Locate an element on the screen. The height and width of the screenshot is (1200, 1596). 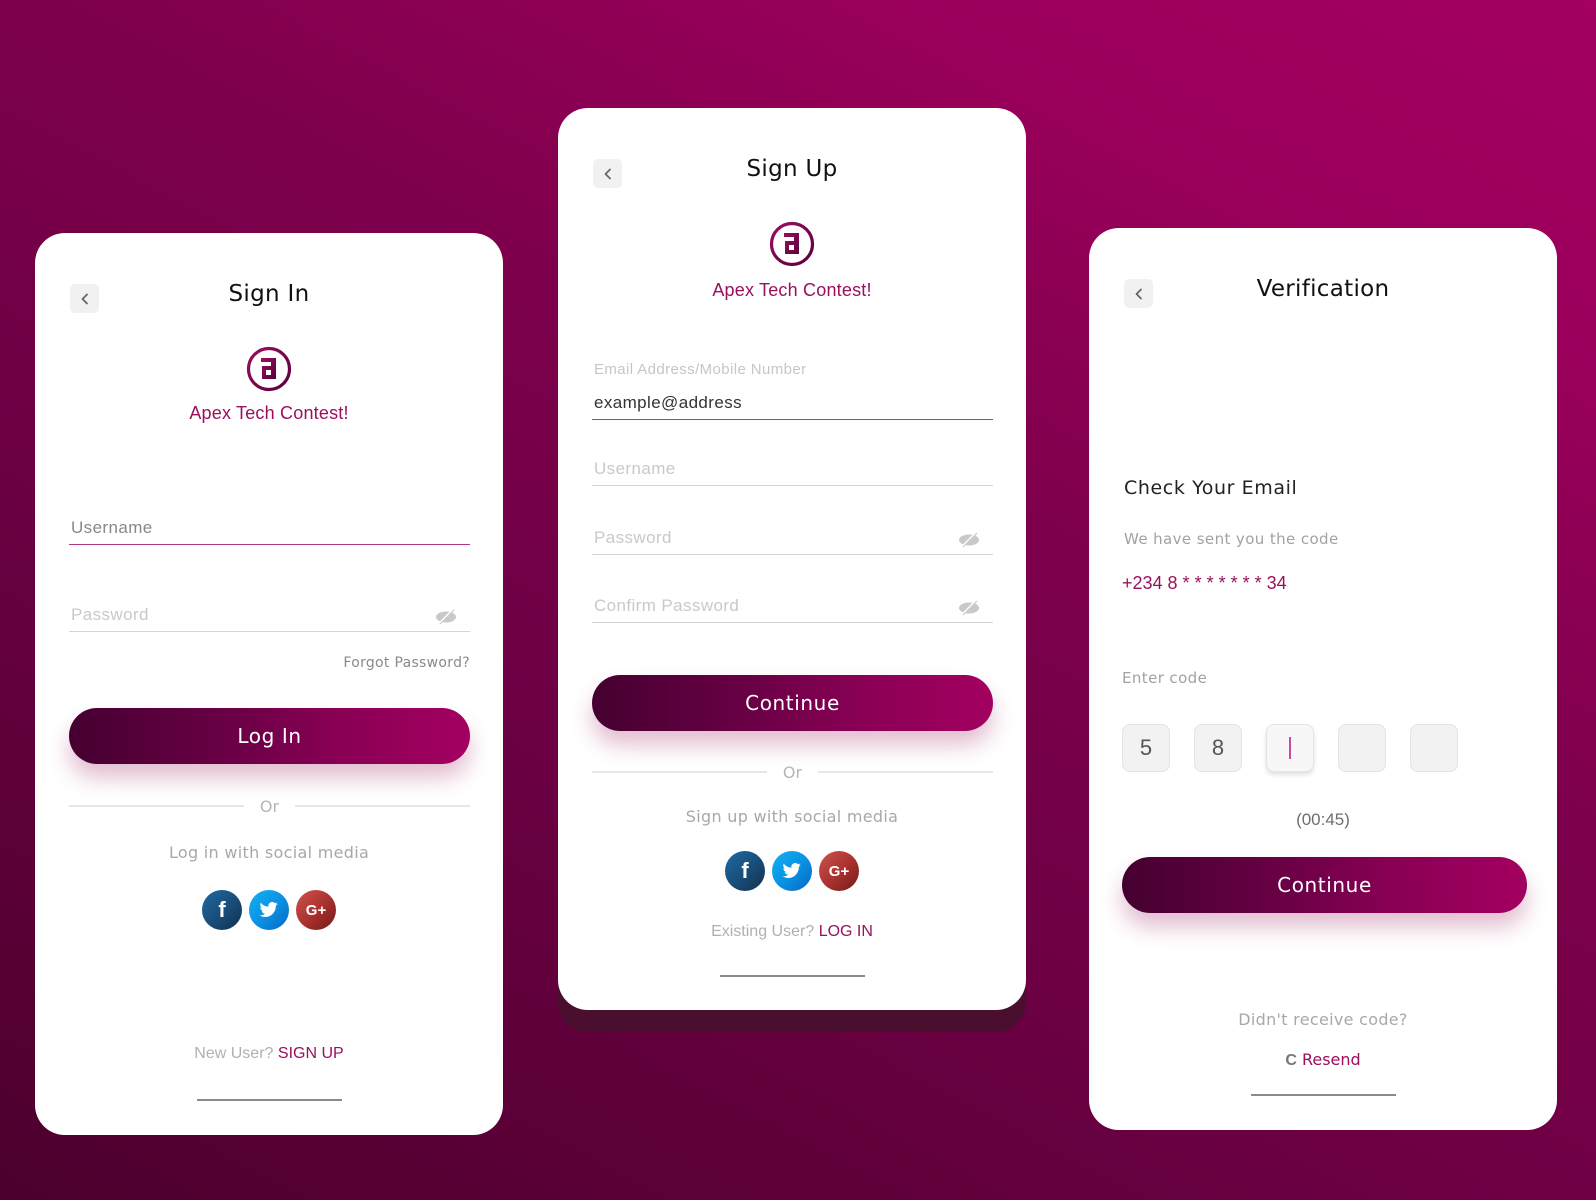
existing-user-text: Existing User? is located at coordinates (763, 931).